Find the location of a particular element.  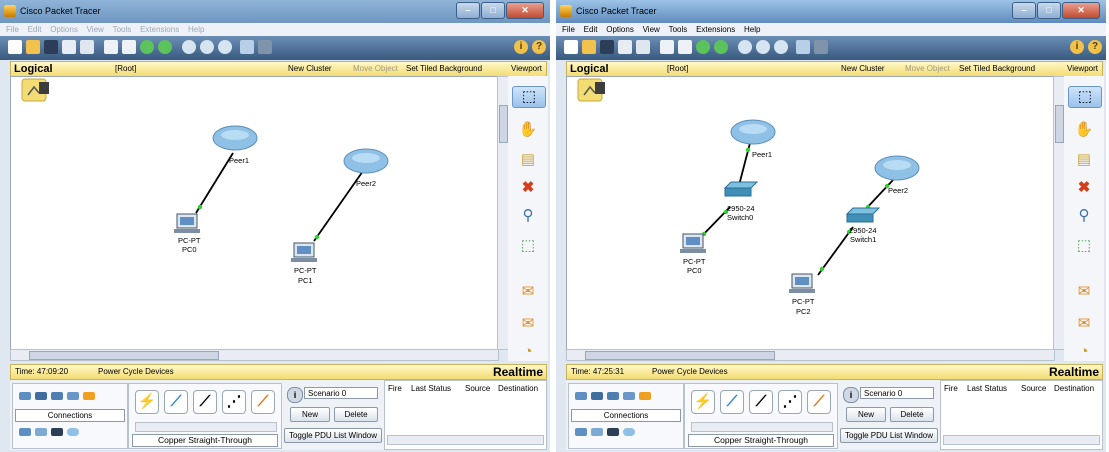

inspect-magnifier-icon: ⚲ is located at coordinates (528, 216).